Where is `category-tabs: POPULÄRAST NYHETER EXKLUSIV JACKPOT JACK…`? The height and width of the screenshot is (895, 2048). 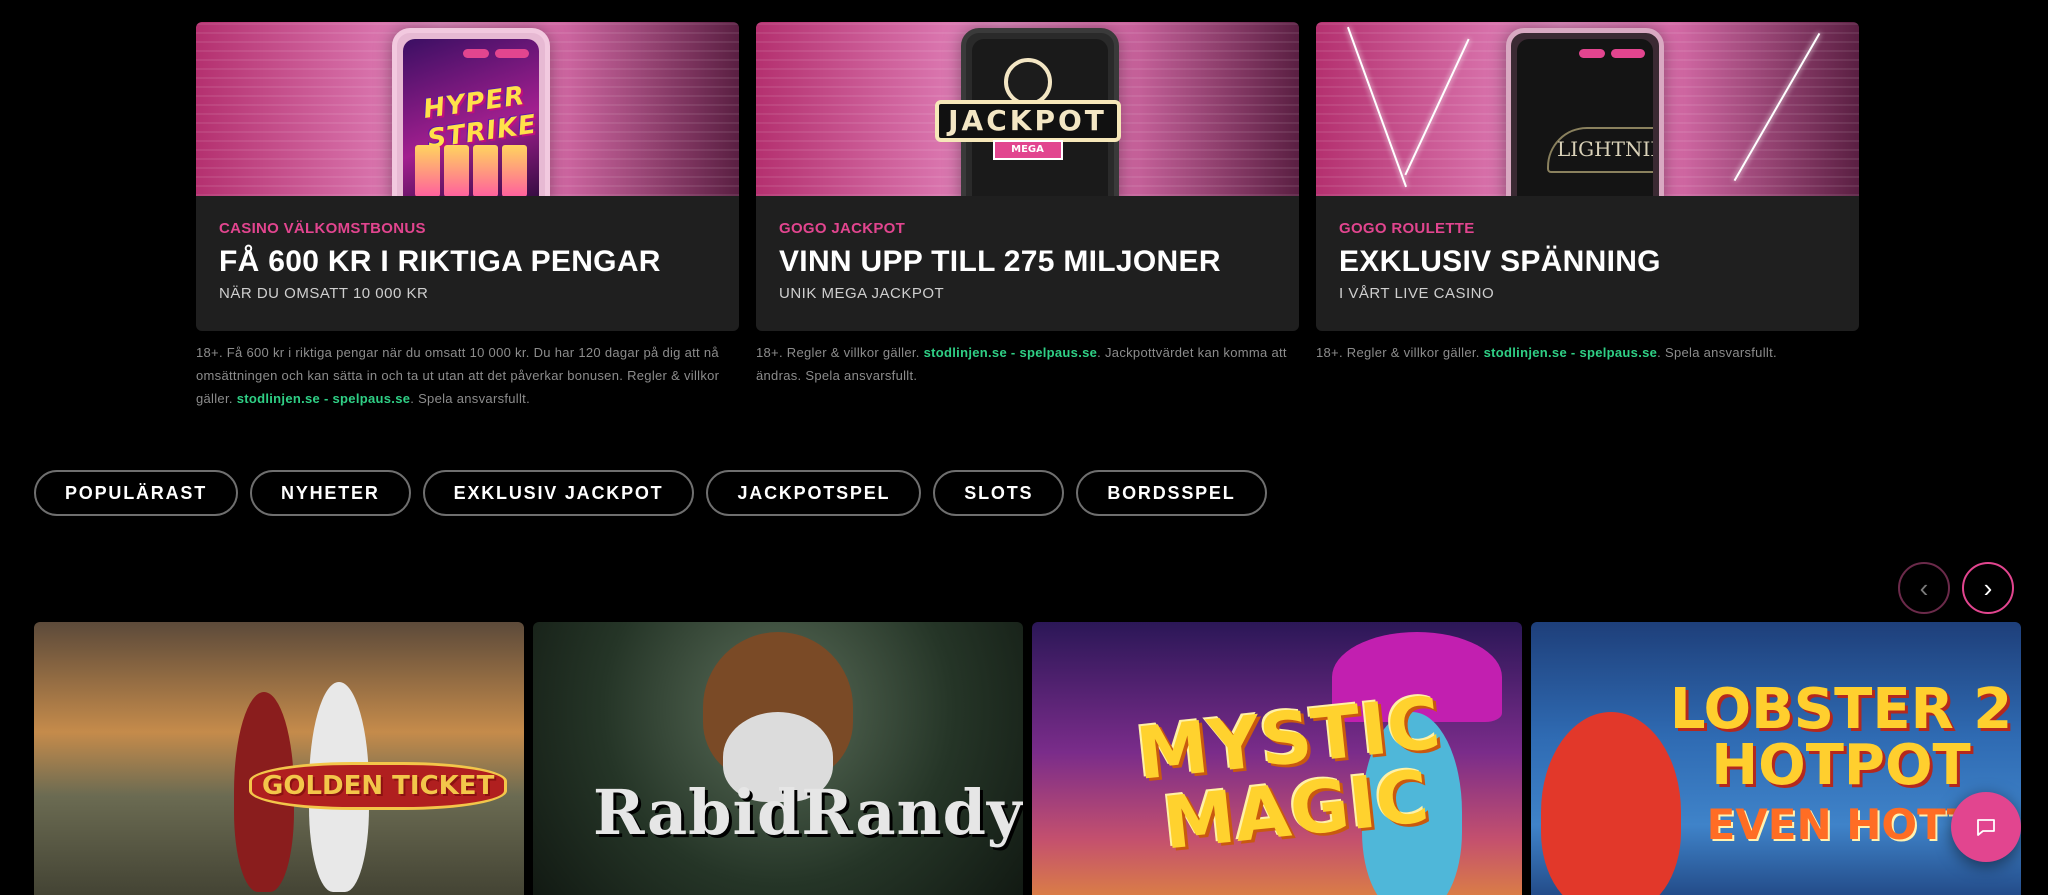
category-tabs: POPULÄRAST NYHETER EXKLUSIV JACKPOT JACK… is located at coordinates (650, 493).